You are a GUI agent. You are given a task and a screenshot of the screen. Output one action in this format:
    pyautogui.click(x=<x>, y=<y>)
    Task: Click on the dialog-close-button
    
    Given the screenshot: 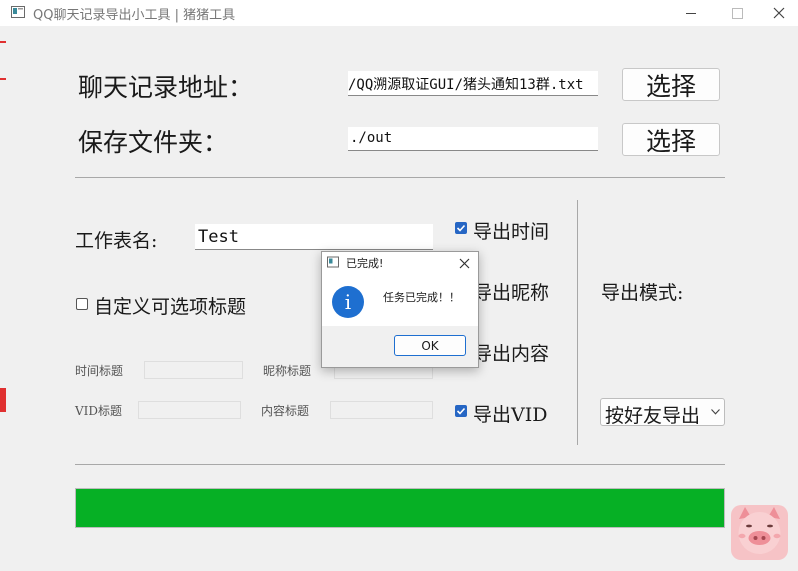 What is the action you would take?
    pyautogui.click(x=464, y=263)
    